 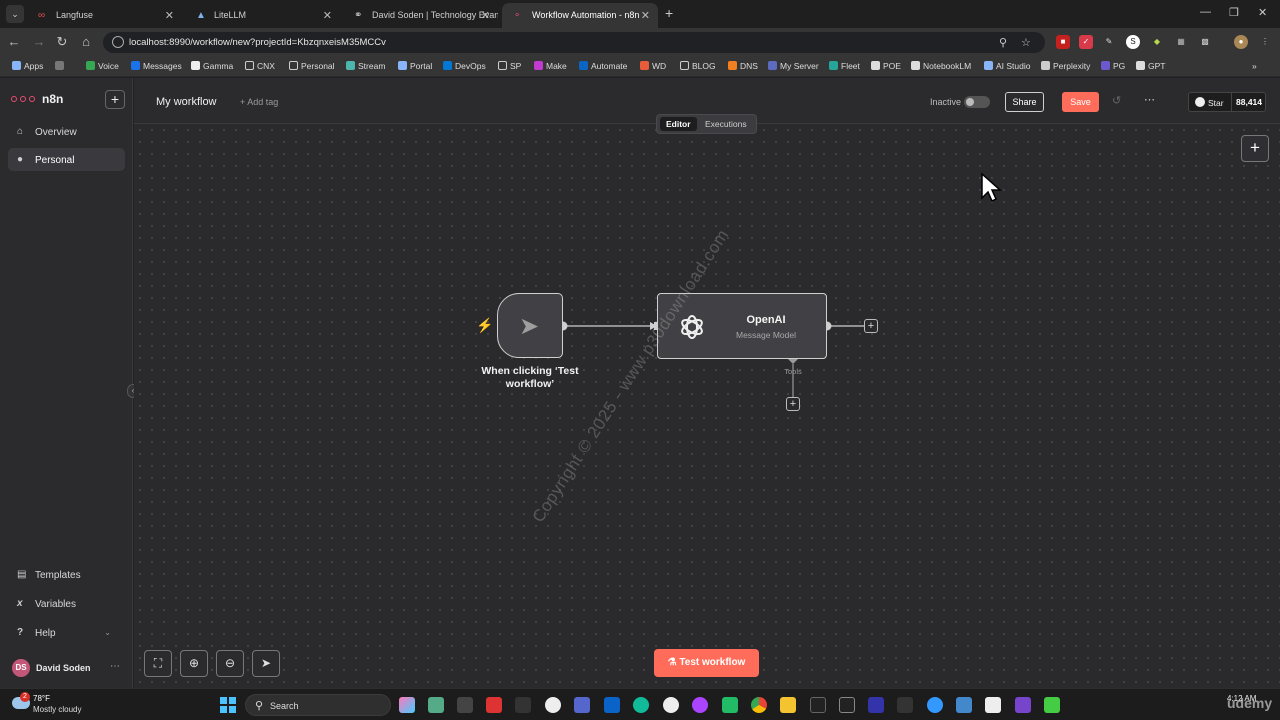 What do you see at coordinates (672, 662) in the screenshot?
I see `flask-icon: ⚗` at bounding box center [672, 662].